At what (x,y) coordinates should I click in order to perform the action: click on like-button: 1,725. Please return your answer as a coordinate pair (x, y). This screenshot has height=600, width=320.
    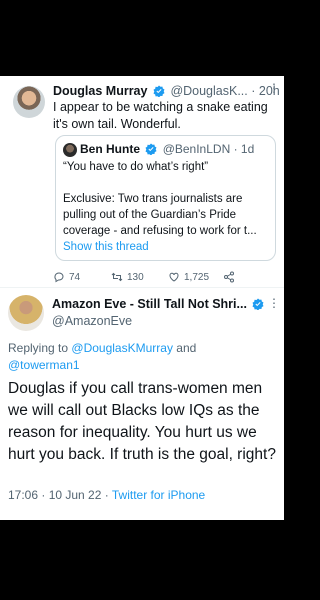
    Looking at the image, I should click on (188, 277).